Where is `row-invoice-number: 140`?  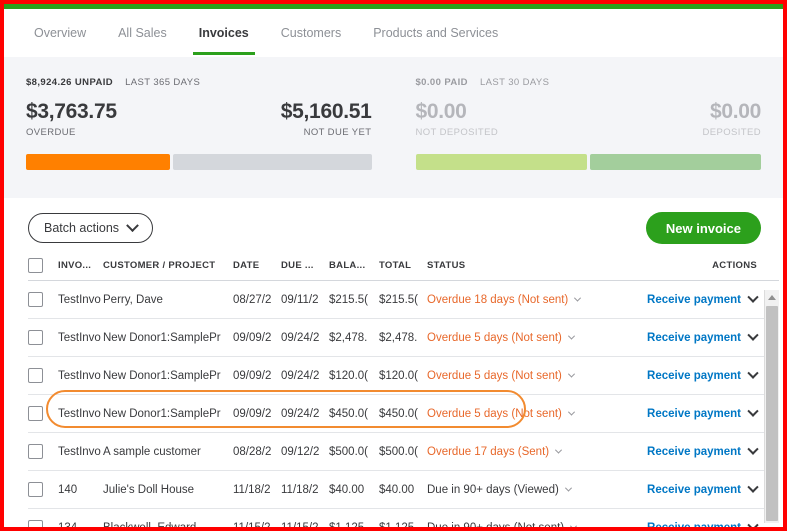
row-invoice-number: 140 is located at coordinates (80, 489).